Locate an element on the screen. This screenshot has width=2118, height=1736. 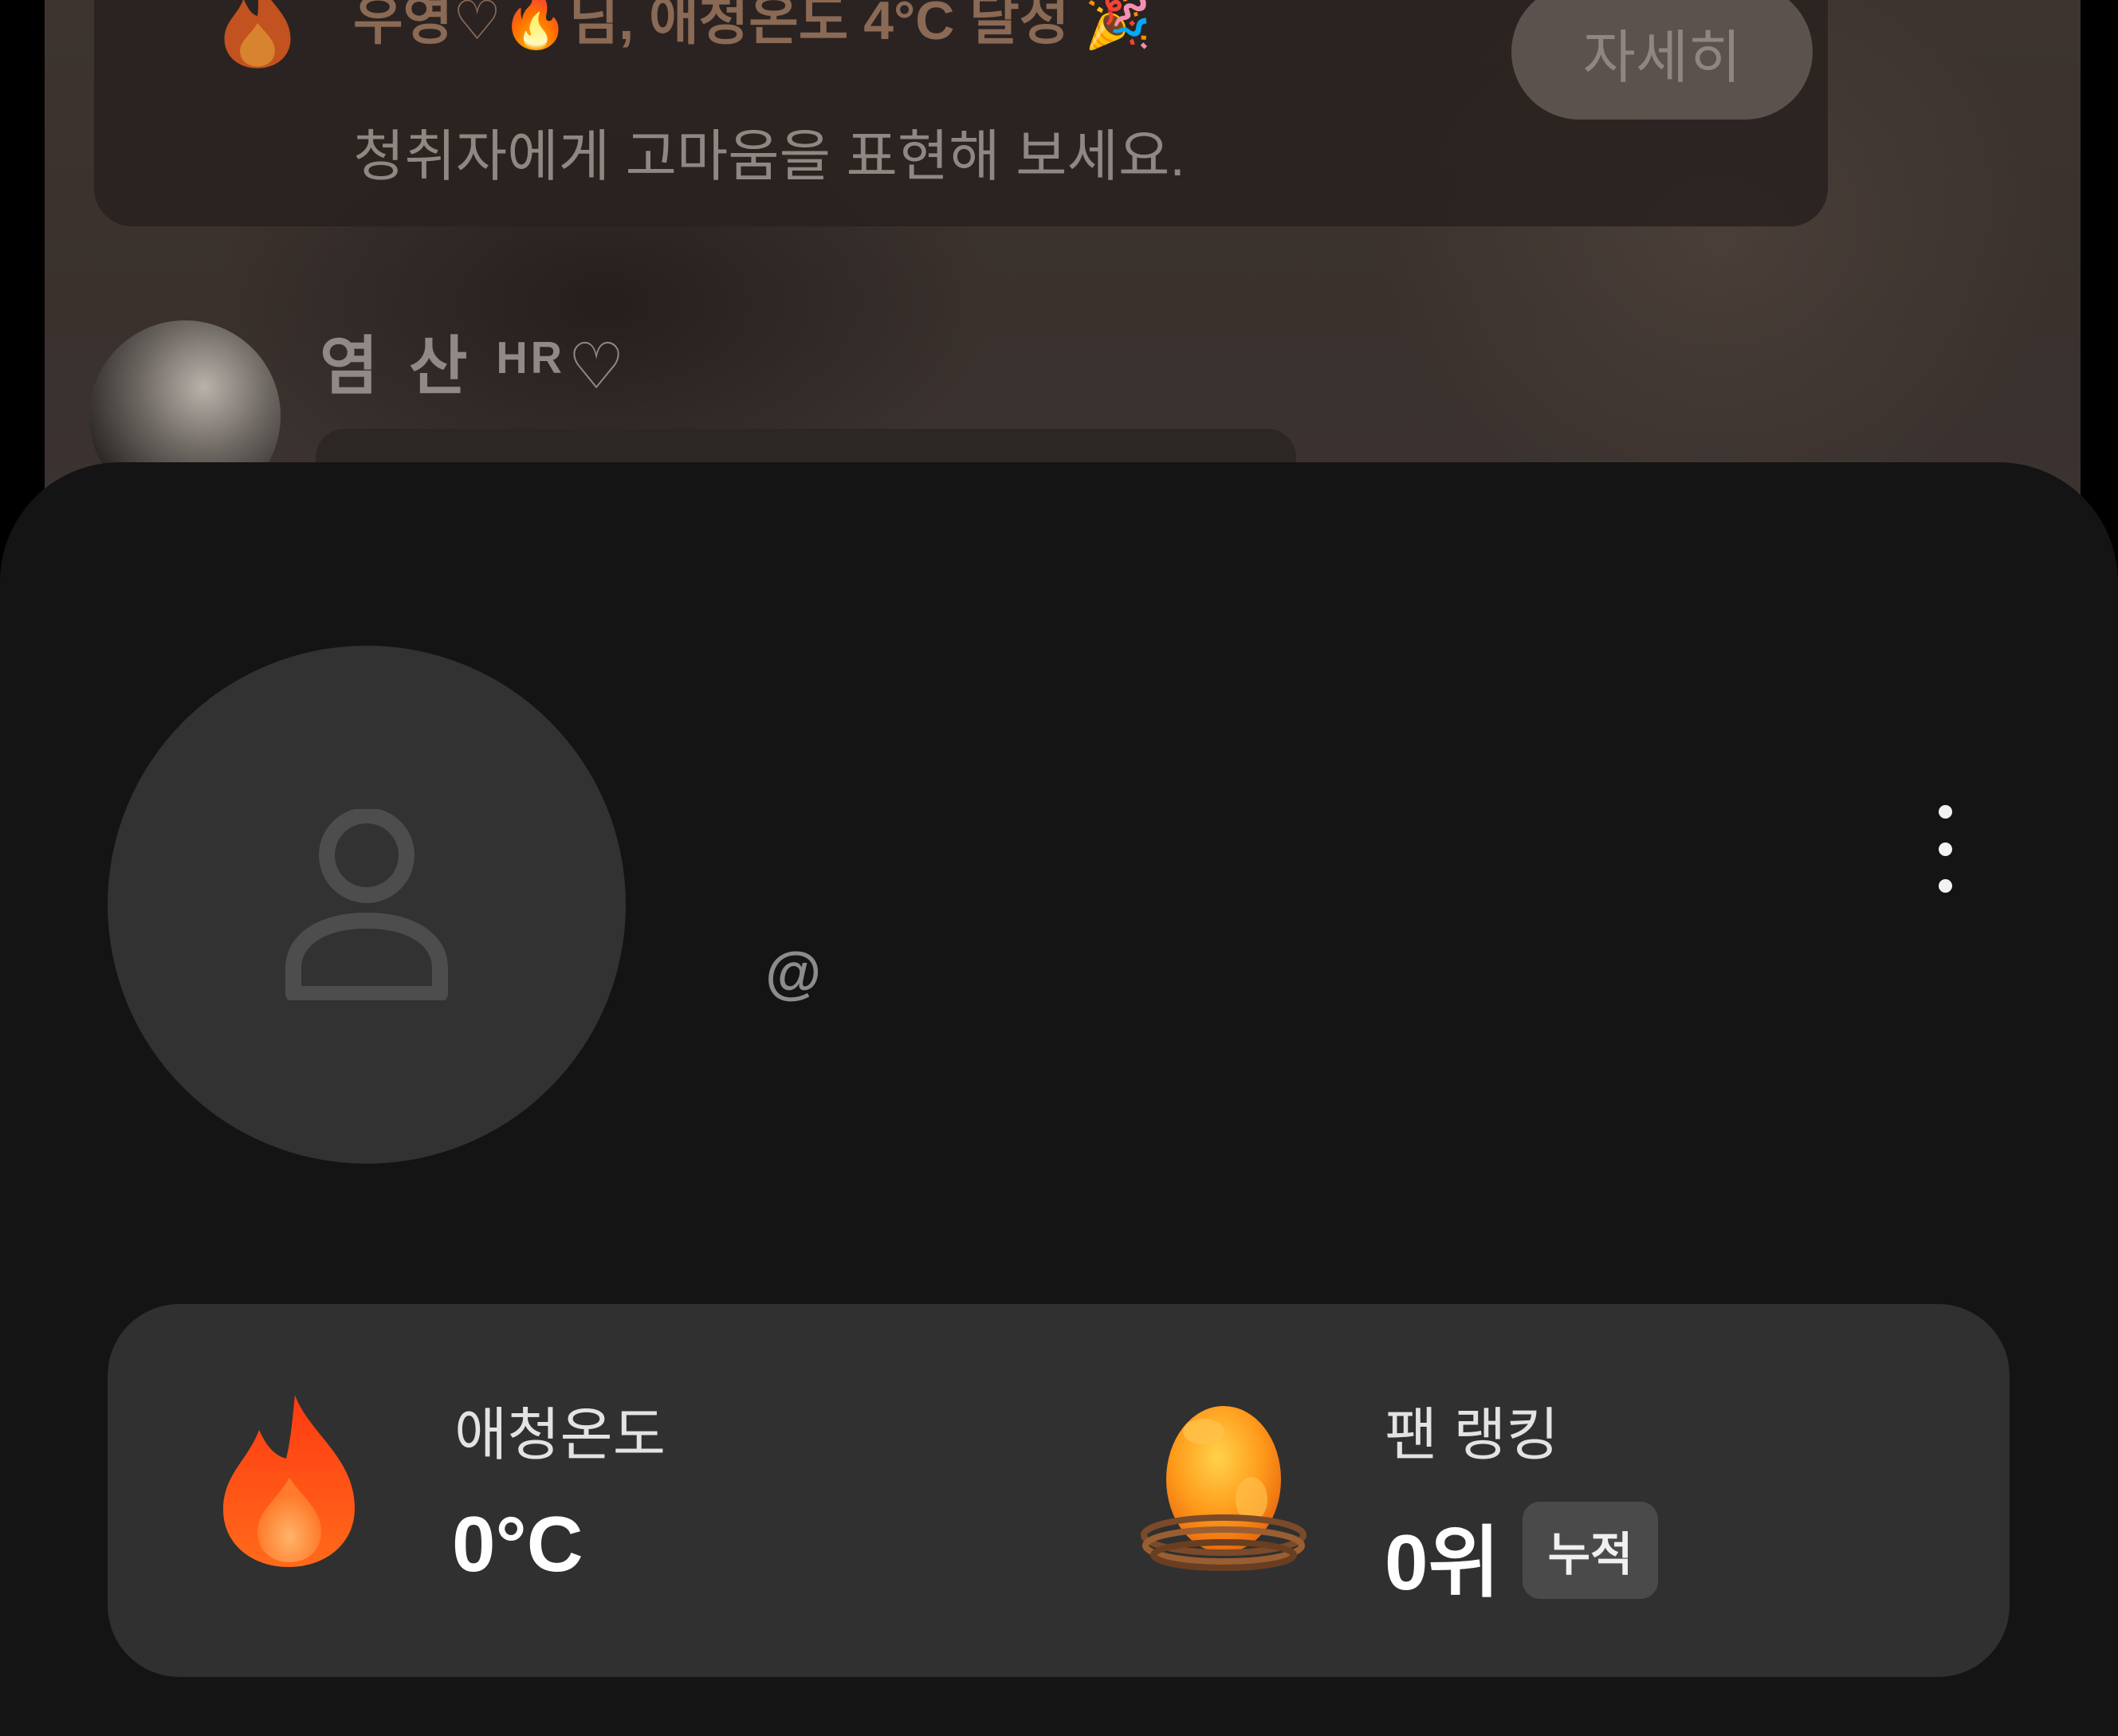
notice-subtitle: 청취자에게 고마움을 표현해 보세요. is located at coordinates (769, 156).